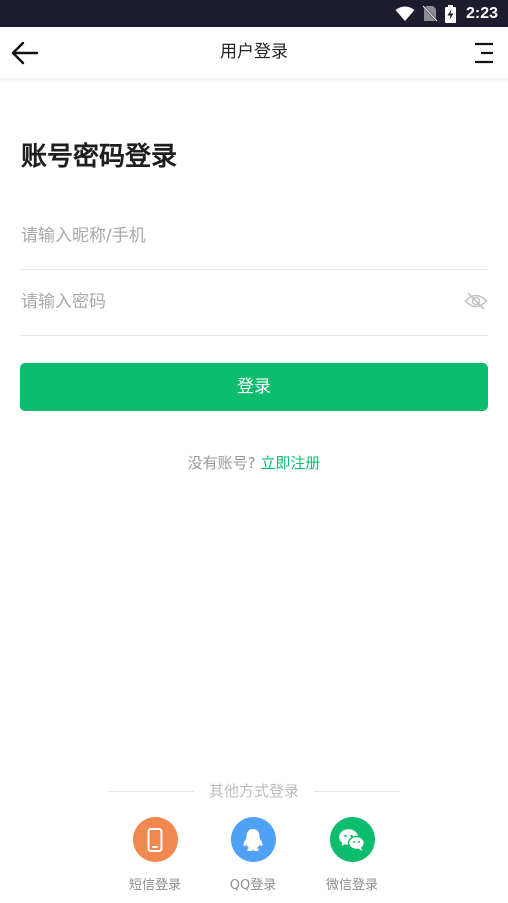  I want to click on wechat-login-label: 微信登录, so click(351, 885).